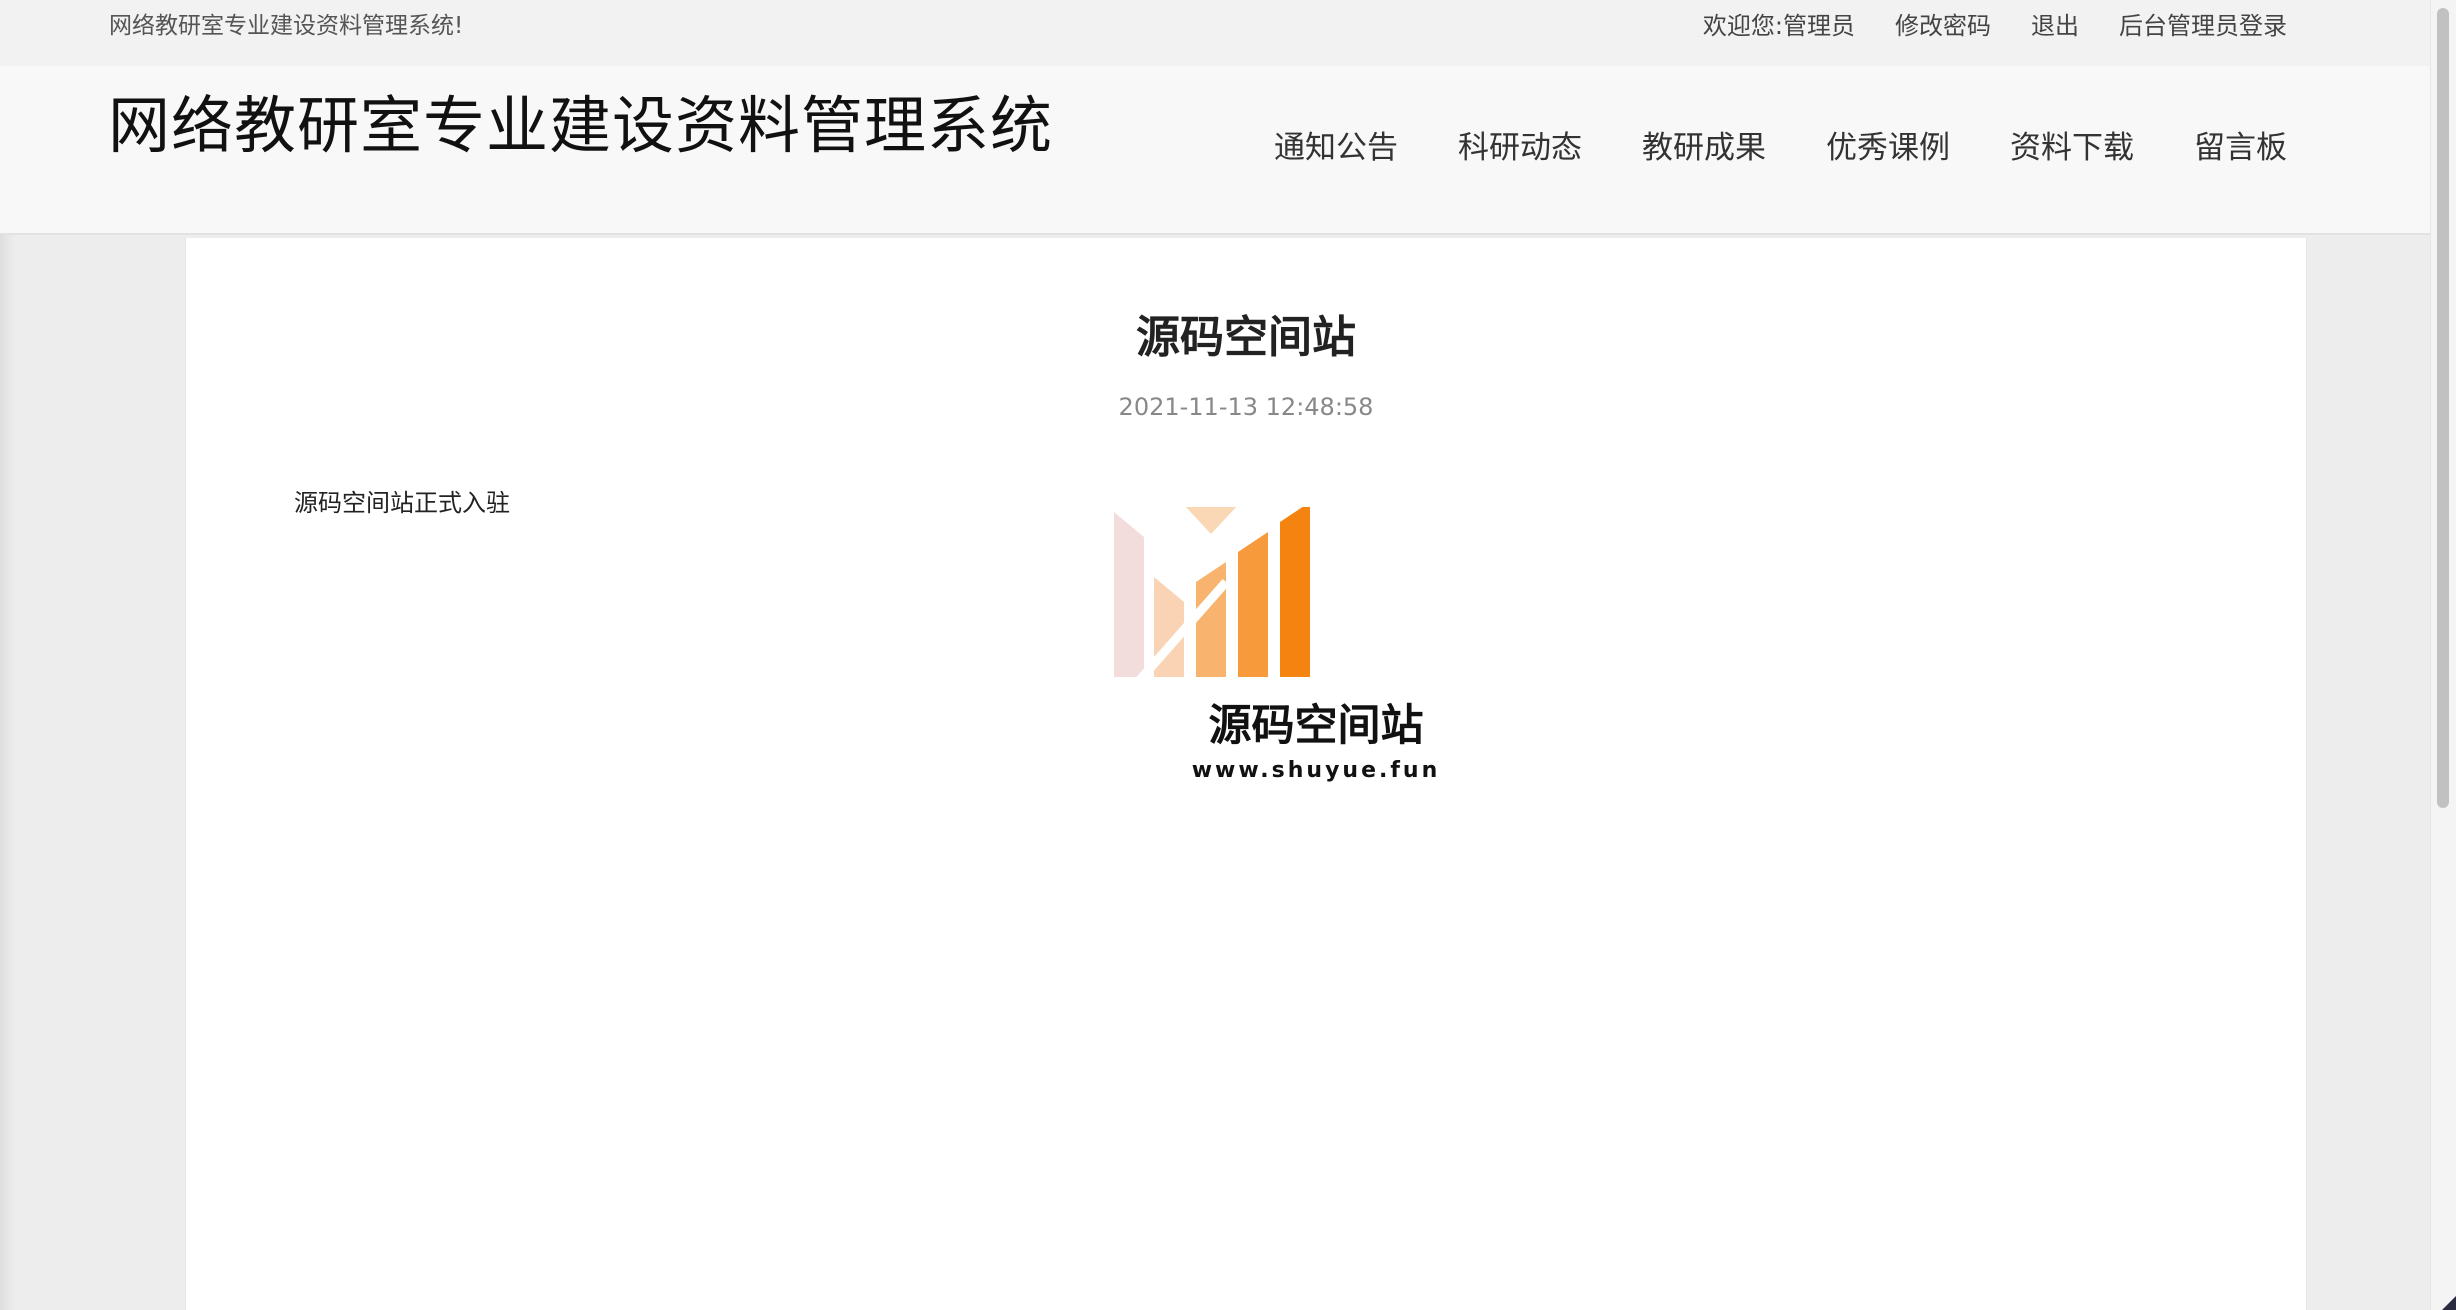 Image resolution: width=2456 pixels, height=1310 pixels. Describe the element at coordinates (286, 26) in the screenshot. I see `welcome-message: 网络教研室专业建设资料管理系统!` at that location.